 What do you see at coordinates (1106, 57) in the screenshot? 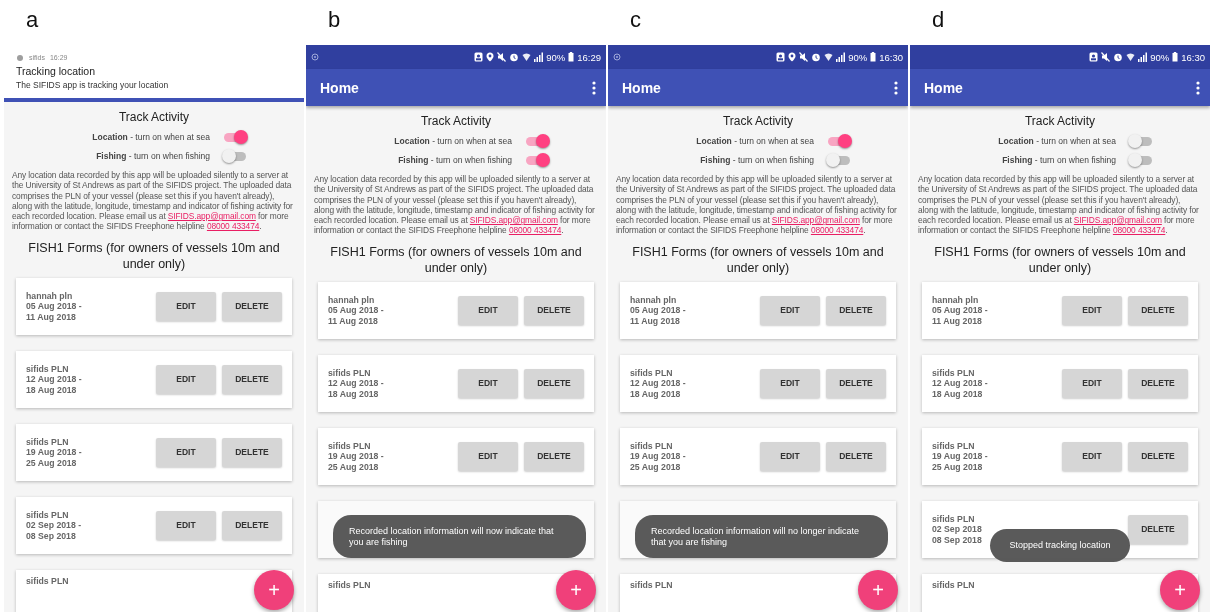
I see `mute-icon` at bounding box center [1106, 57].